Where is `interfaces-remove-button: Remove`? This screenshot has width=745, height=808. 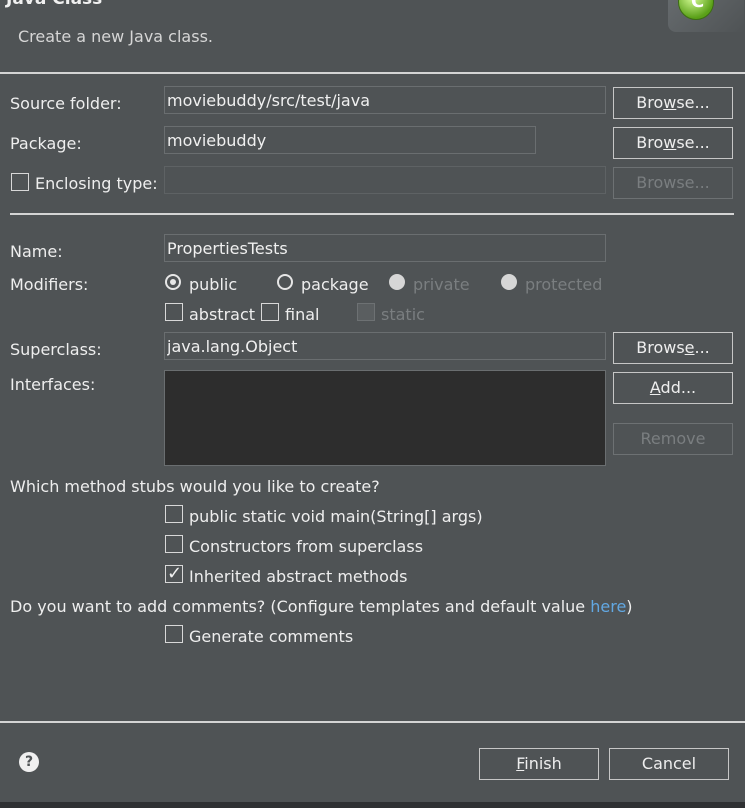 interfaces-remove-button: Remove is located at coordinates (673, 439).